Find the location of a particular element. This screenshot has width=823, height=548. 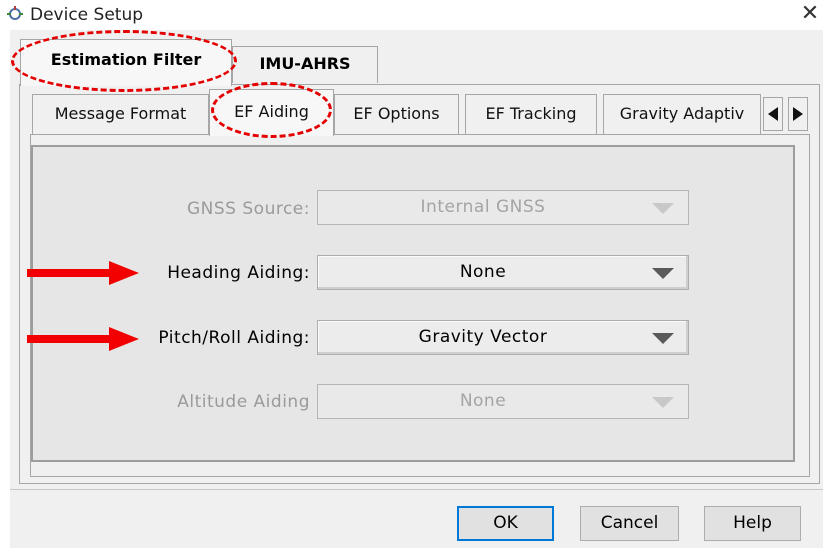

triangle-right-icon is located at coordinates (798, 114).